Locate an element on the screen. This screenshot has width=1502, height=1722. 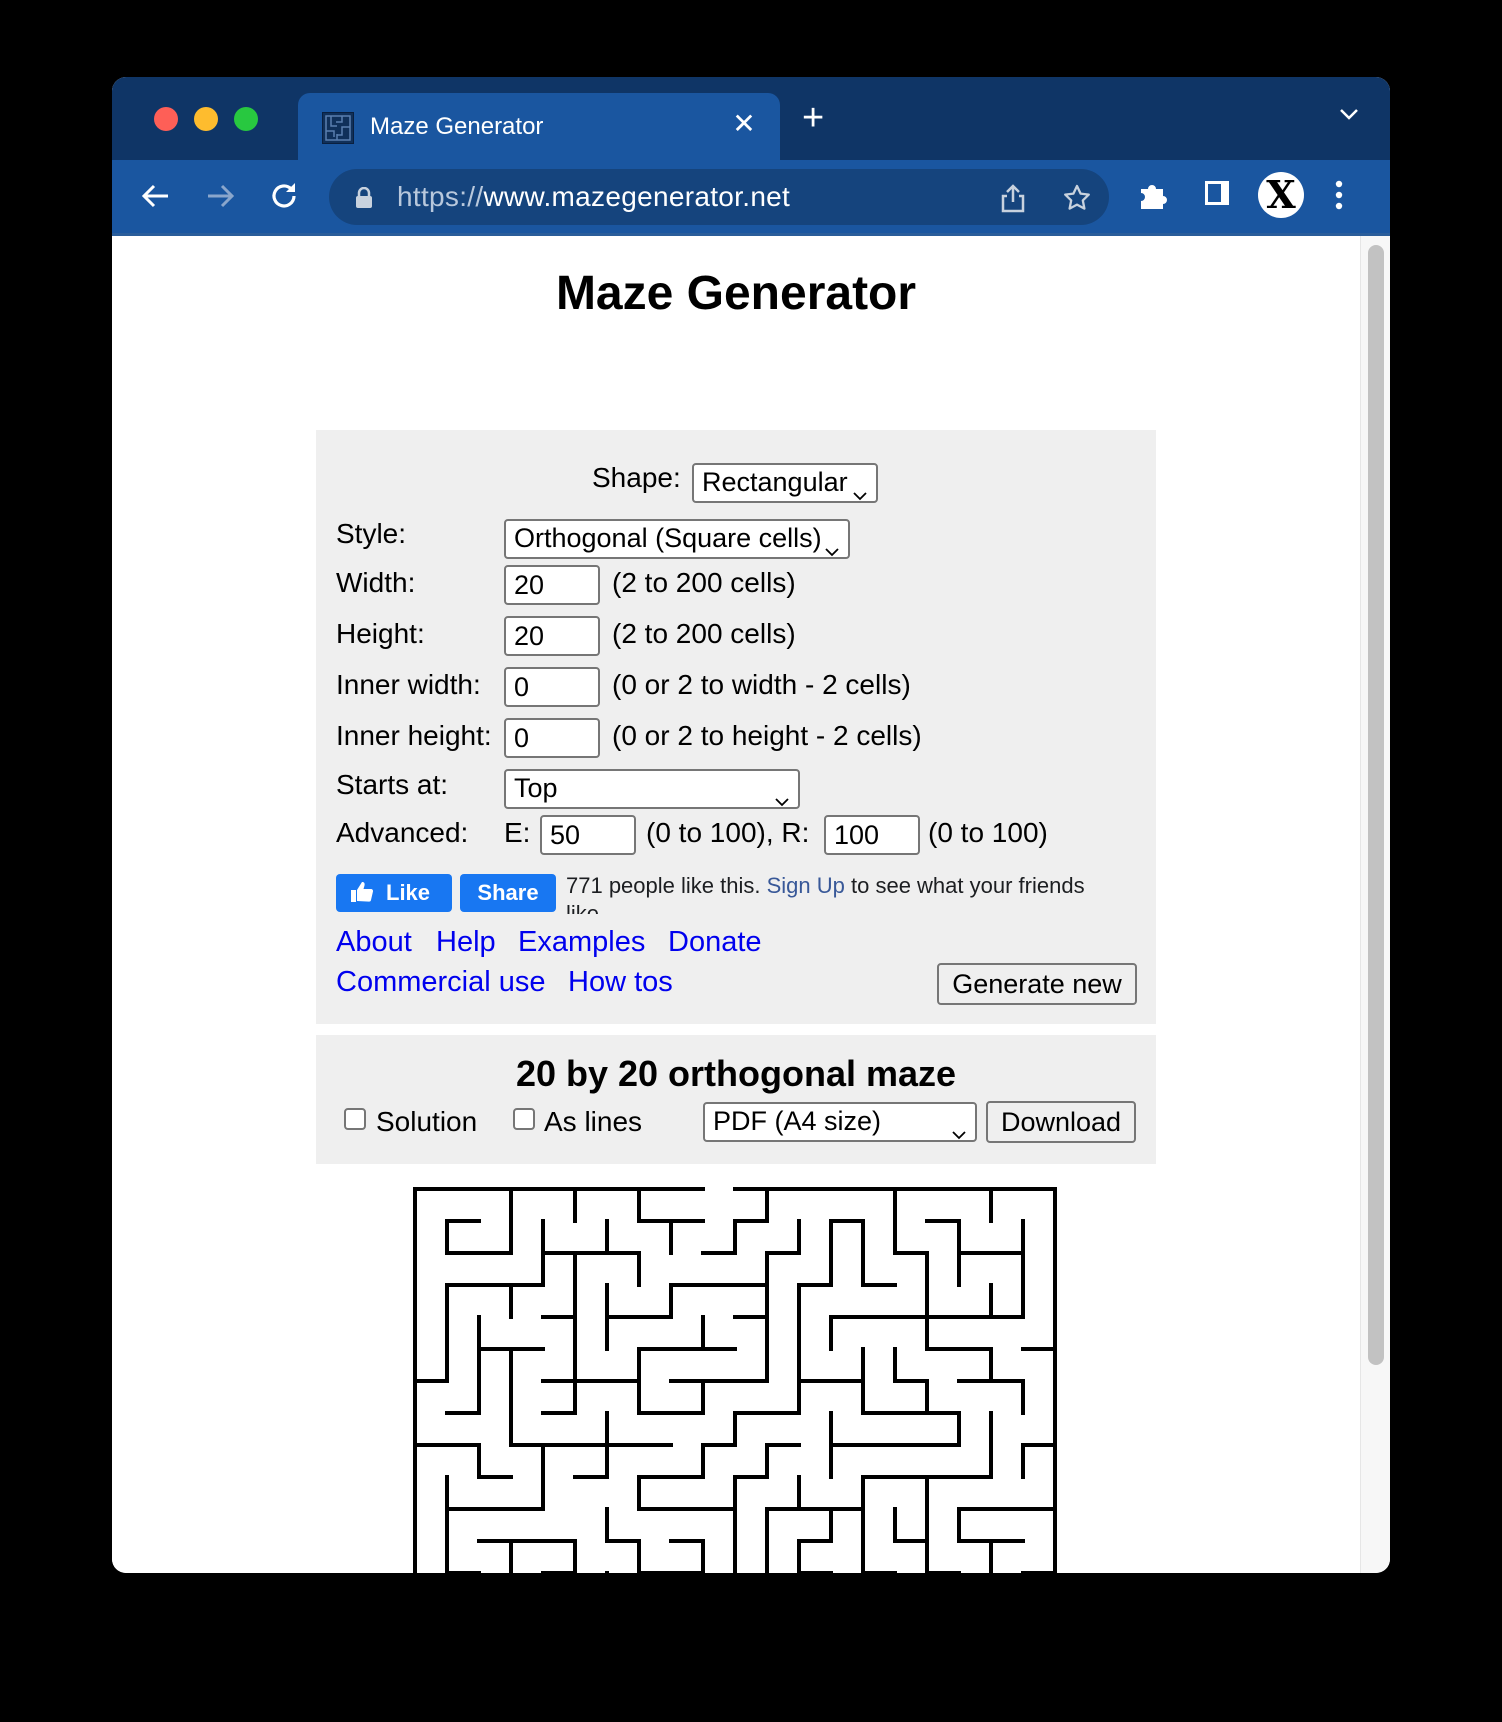
scrollbar-thumb is located at coordinates (1376, 805).